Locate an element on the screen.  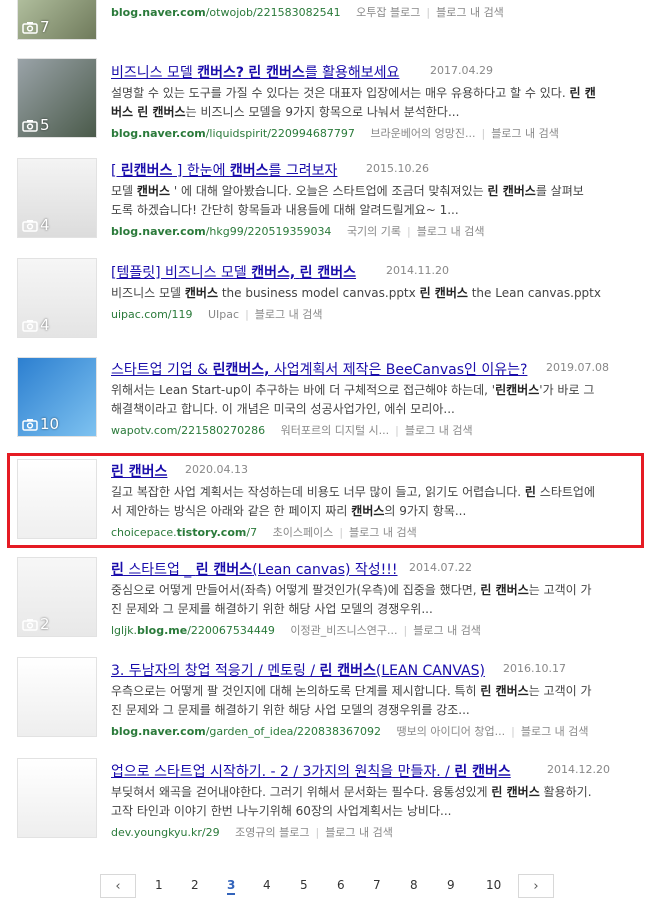
result-url-link: uipac.com/119 is located at coordinates (152, 314).